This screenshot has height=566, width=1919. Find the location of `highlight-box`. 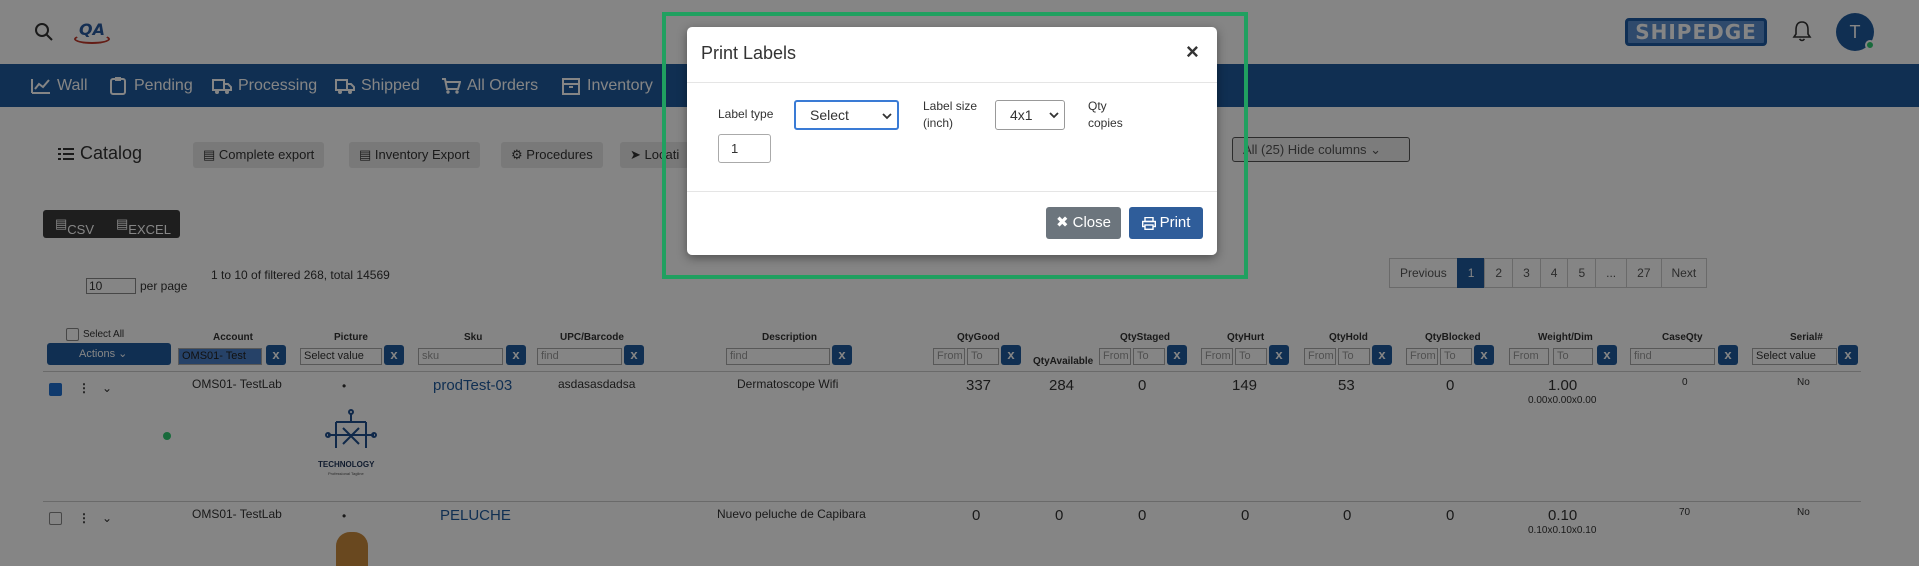

highlight-box is located at coordinates (955, 145).